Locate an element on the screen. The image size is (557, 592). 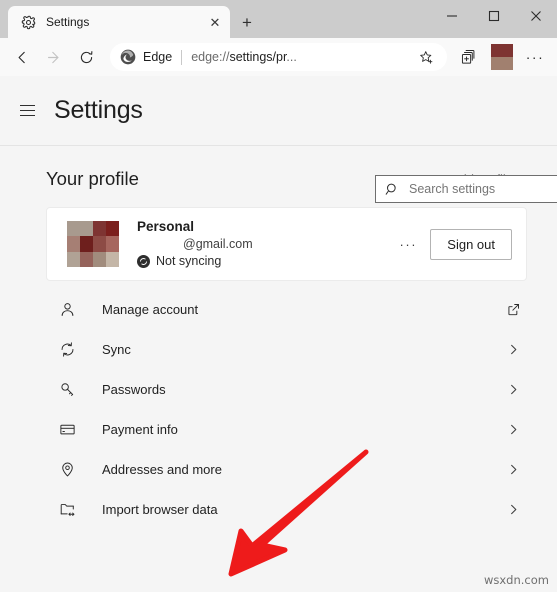
browser-toolbar: Edge edge://settings/pr... ··· is located at coordinates (278, 57).